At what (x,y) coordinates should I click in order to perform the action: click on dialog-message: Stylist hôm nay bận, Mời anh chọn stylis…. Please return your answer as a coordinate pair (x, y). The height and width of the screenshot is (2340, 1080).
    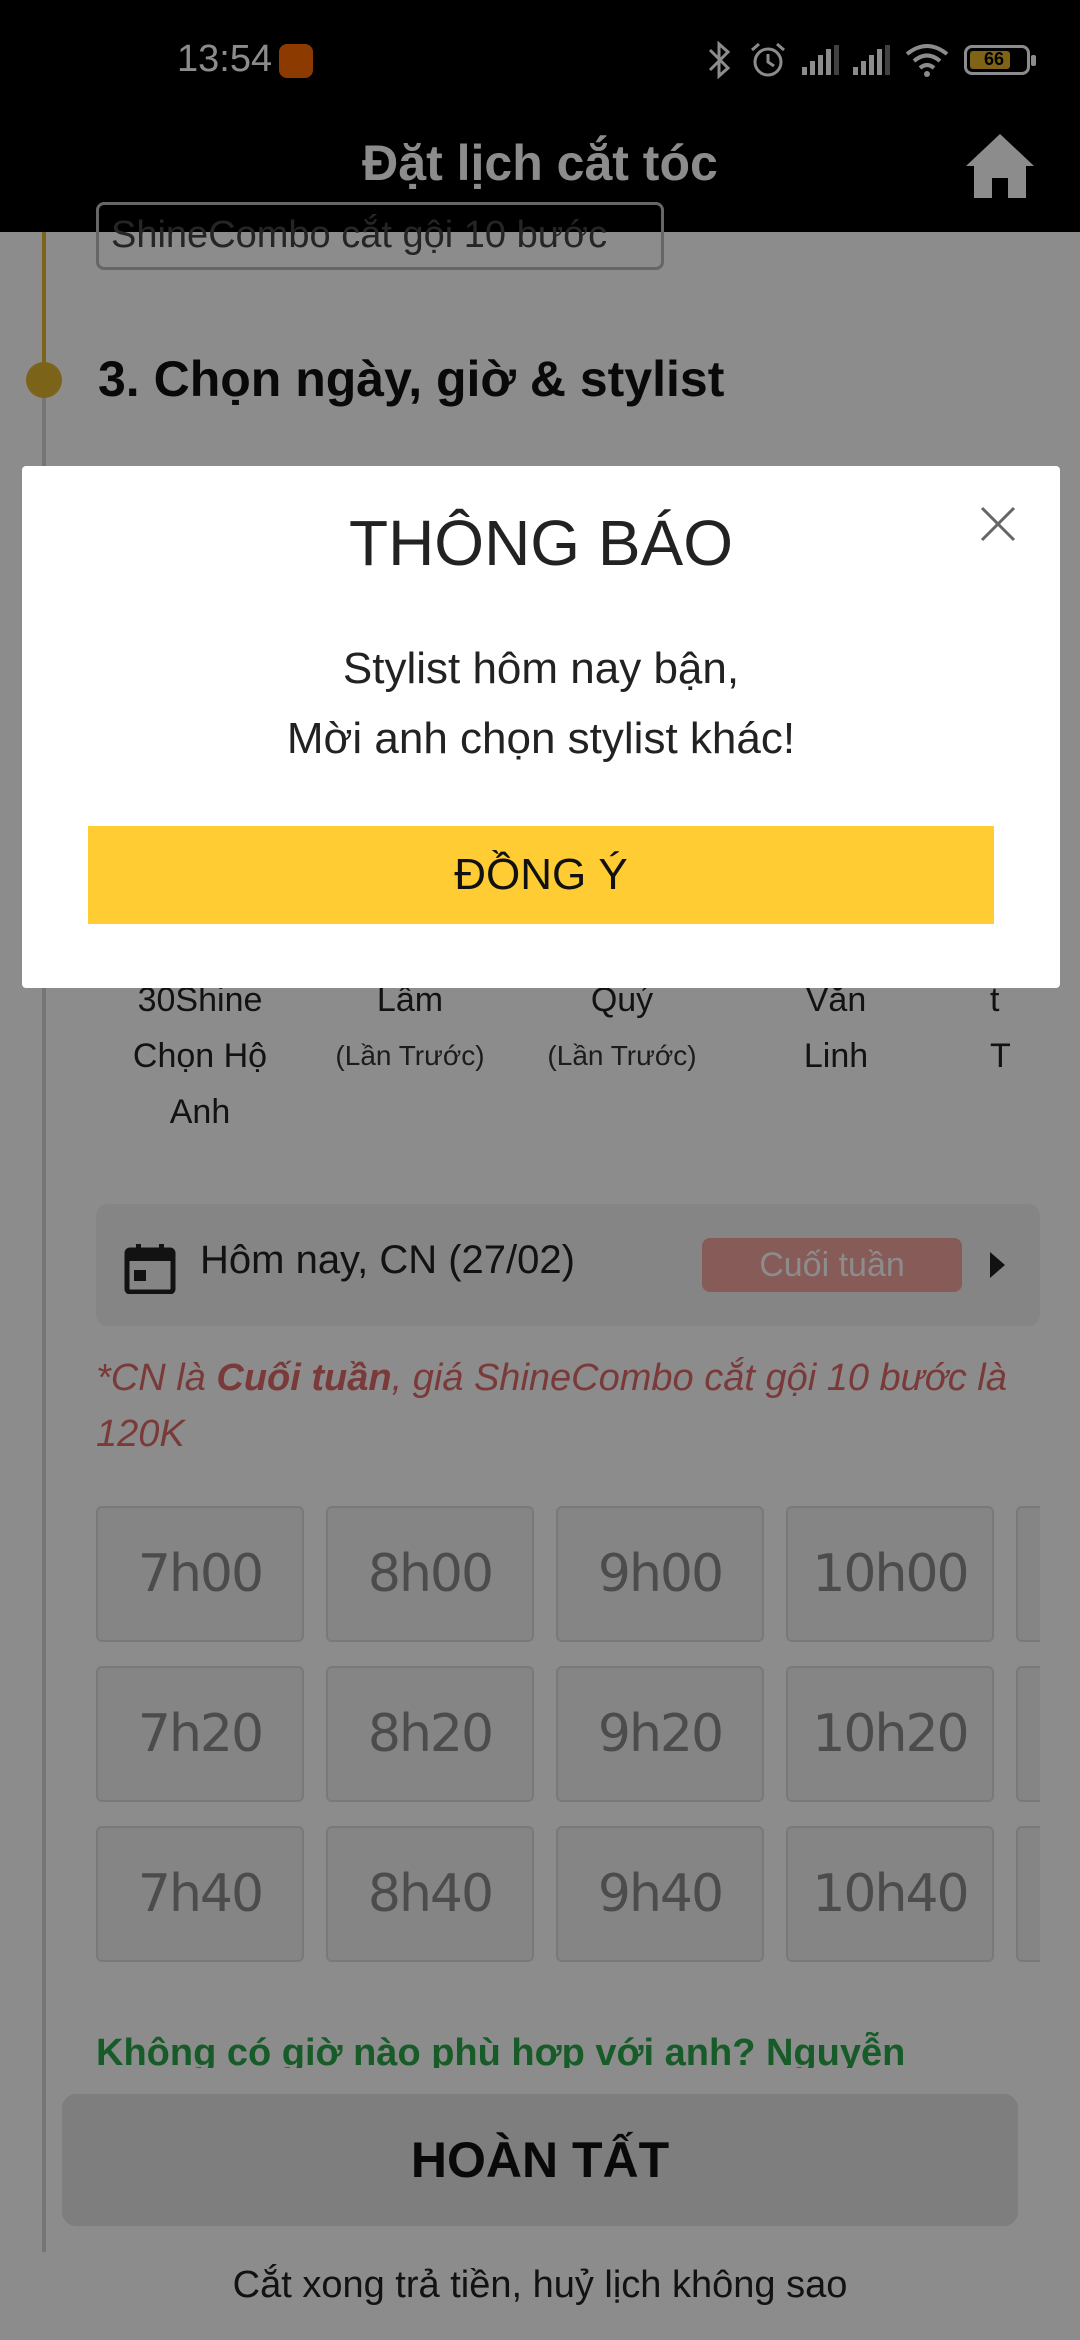
    Looking at the image, I should click on (541, 703).